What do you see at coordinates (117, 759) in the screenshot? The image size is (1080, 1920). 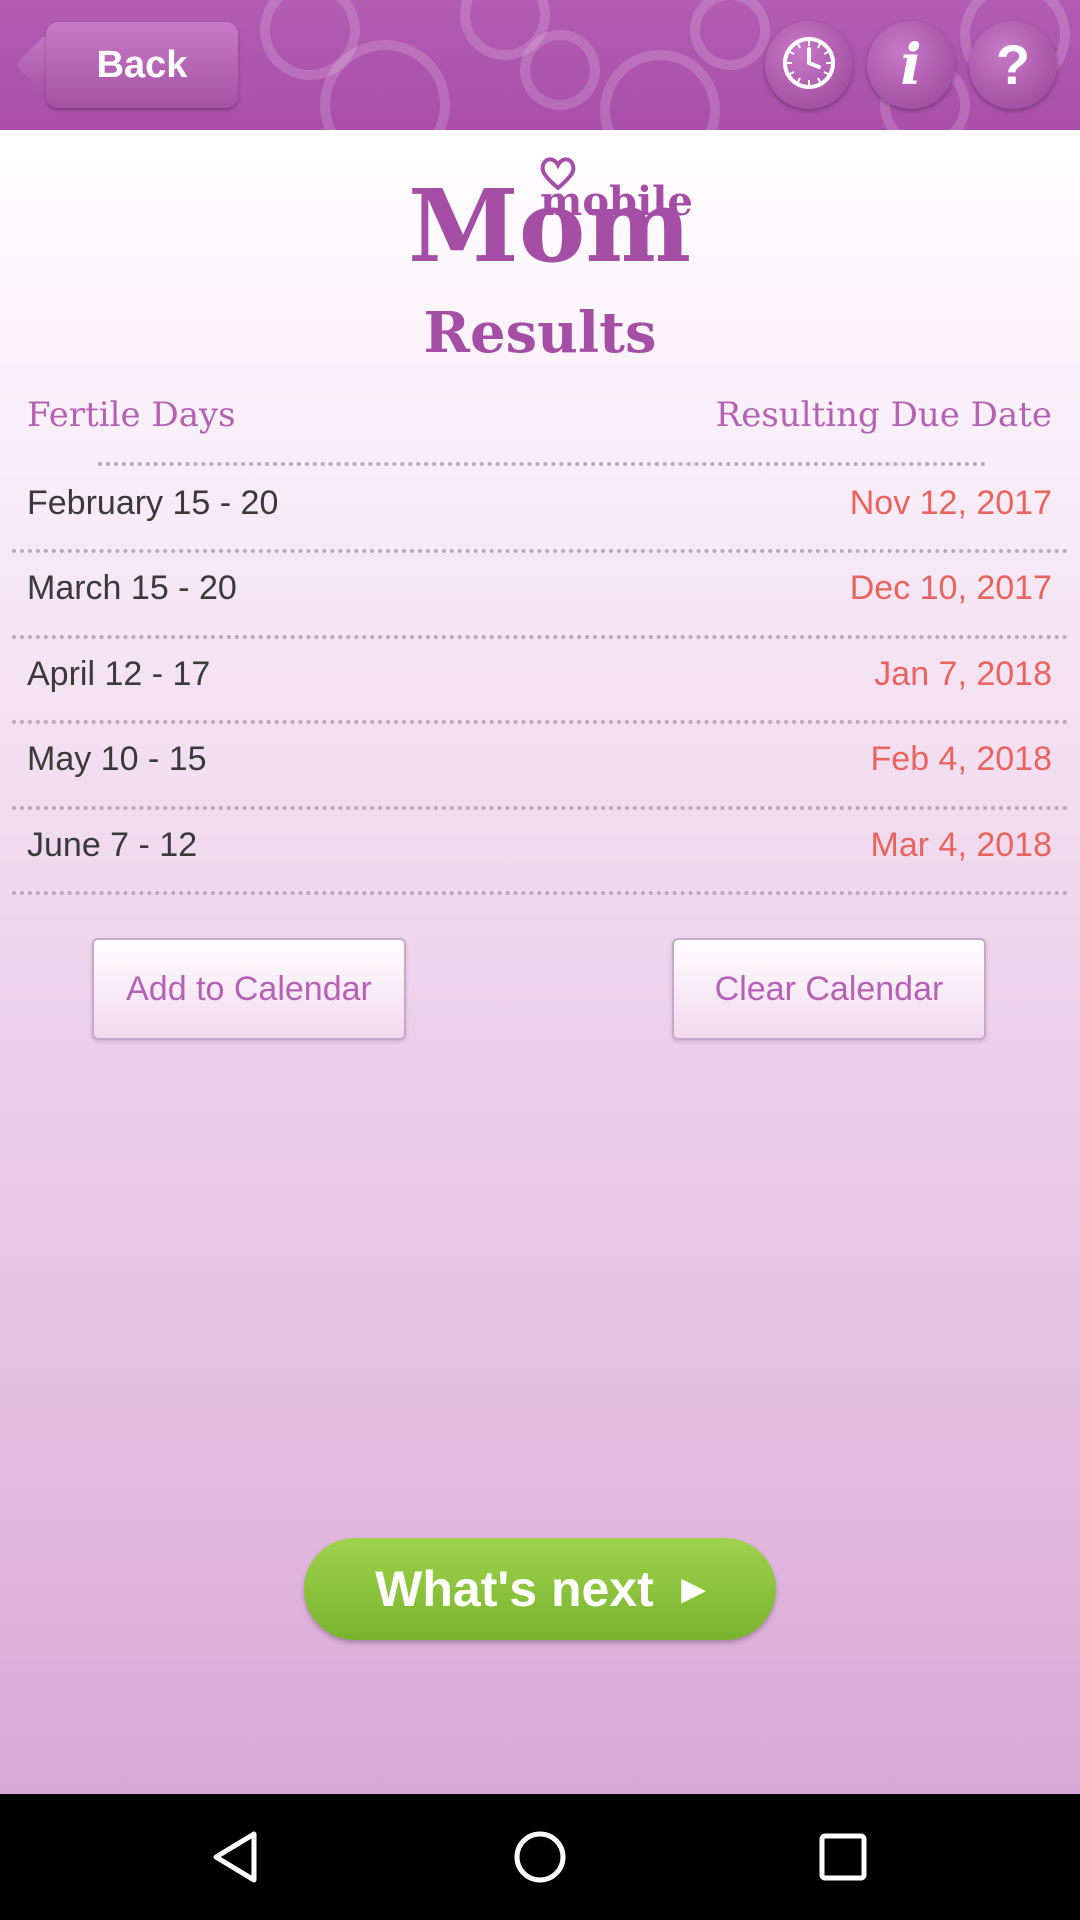 I see `fertile-days-cell: May 10 - 15` at bounding box center [117, 759].